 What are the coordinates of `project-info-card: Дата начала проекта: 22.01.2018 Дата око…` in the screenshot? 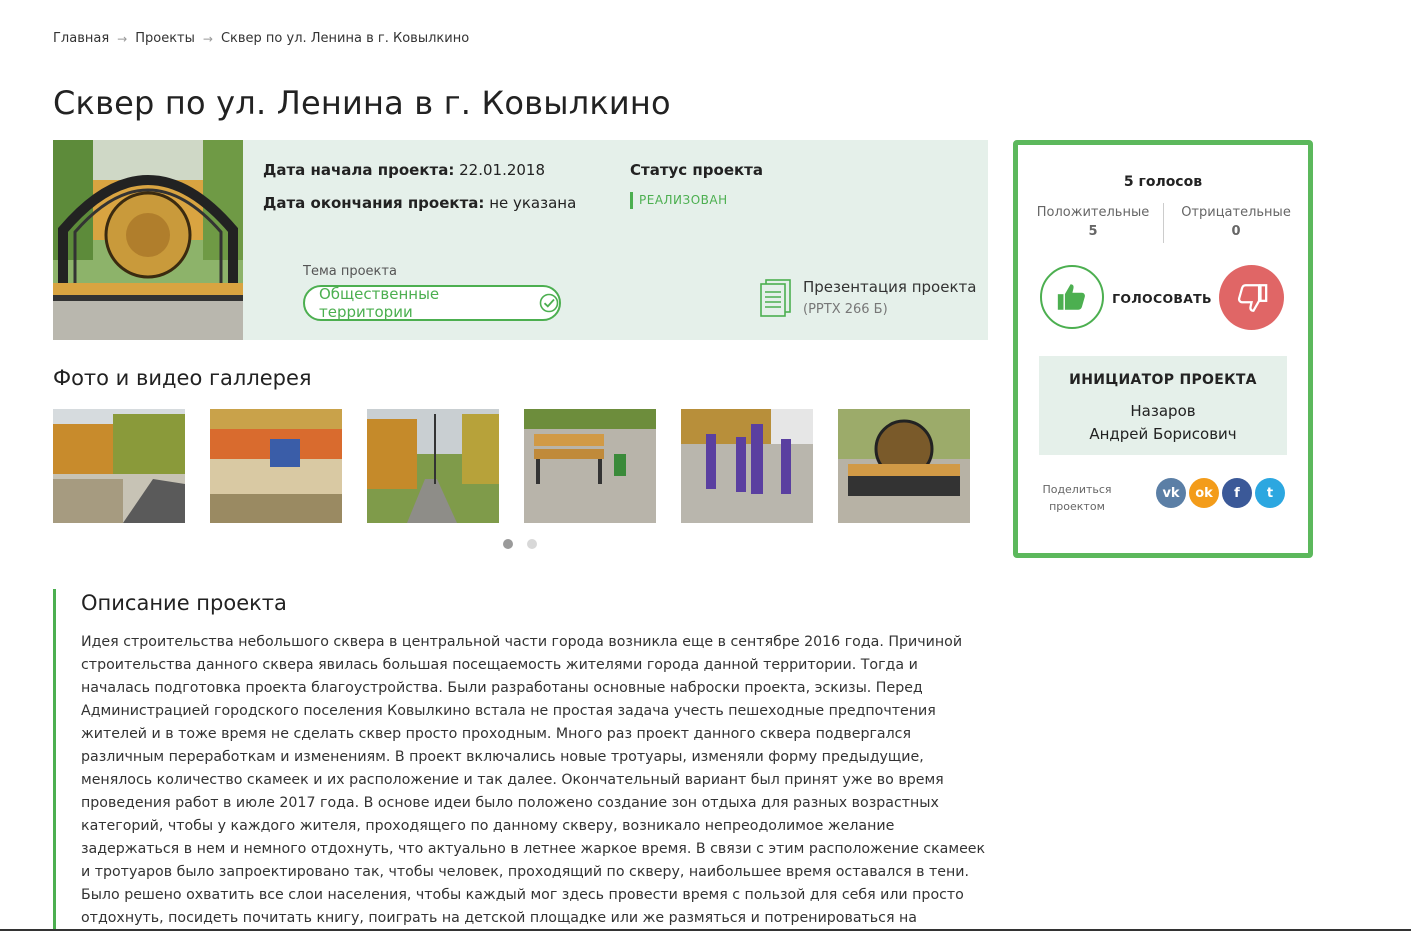 It's located at (520, 240).